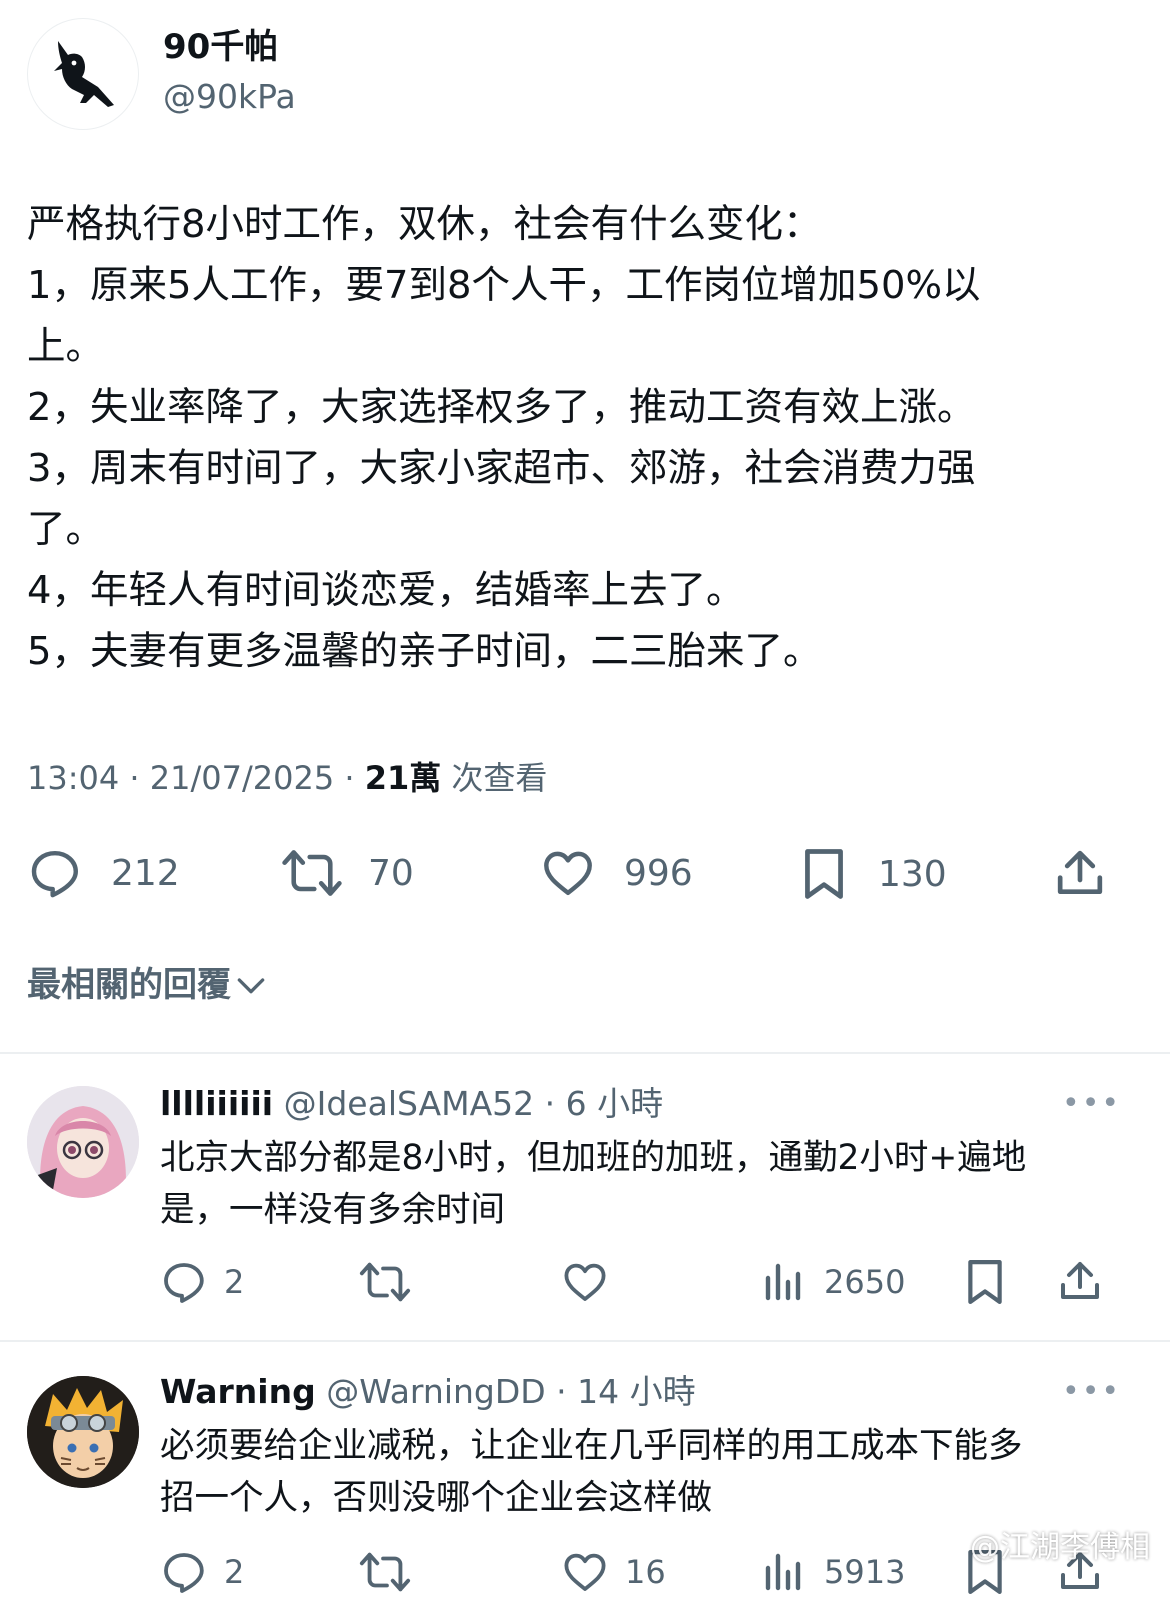 Image resolution: width=1170 pixels, height=1616 pixels. I want to click on reply-views-button: 2650, so click(832, 1282).